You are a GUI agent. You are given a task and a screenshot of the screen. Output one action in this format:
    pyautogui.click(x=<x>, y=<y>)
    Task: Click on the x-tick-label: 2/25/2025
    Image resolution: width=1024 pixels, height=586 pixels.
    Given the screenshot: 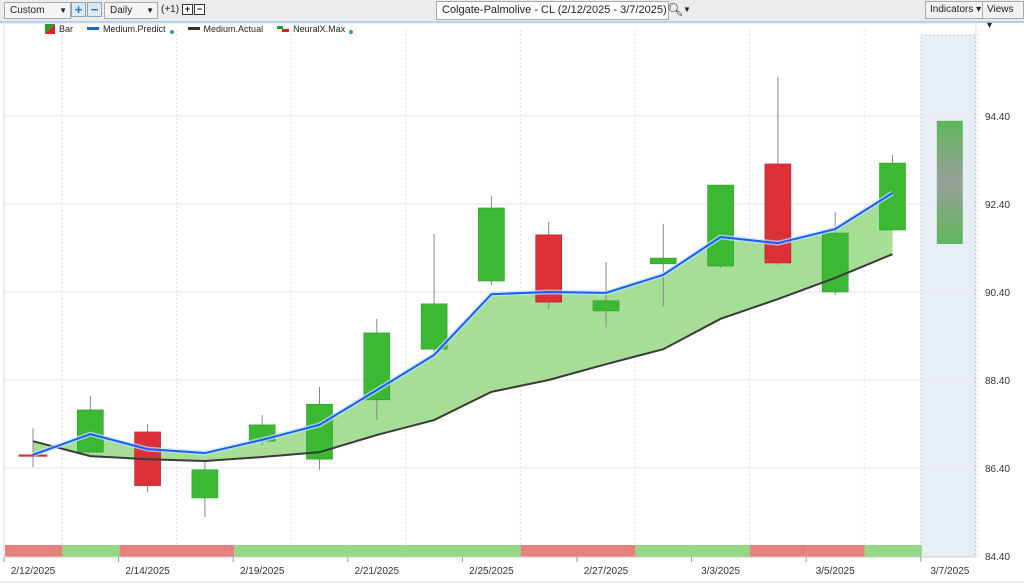 What is the action you would take?
    pyautogui.click(x=491, y=571)
    